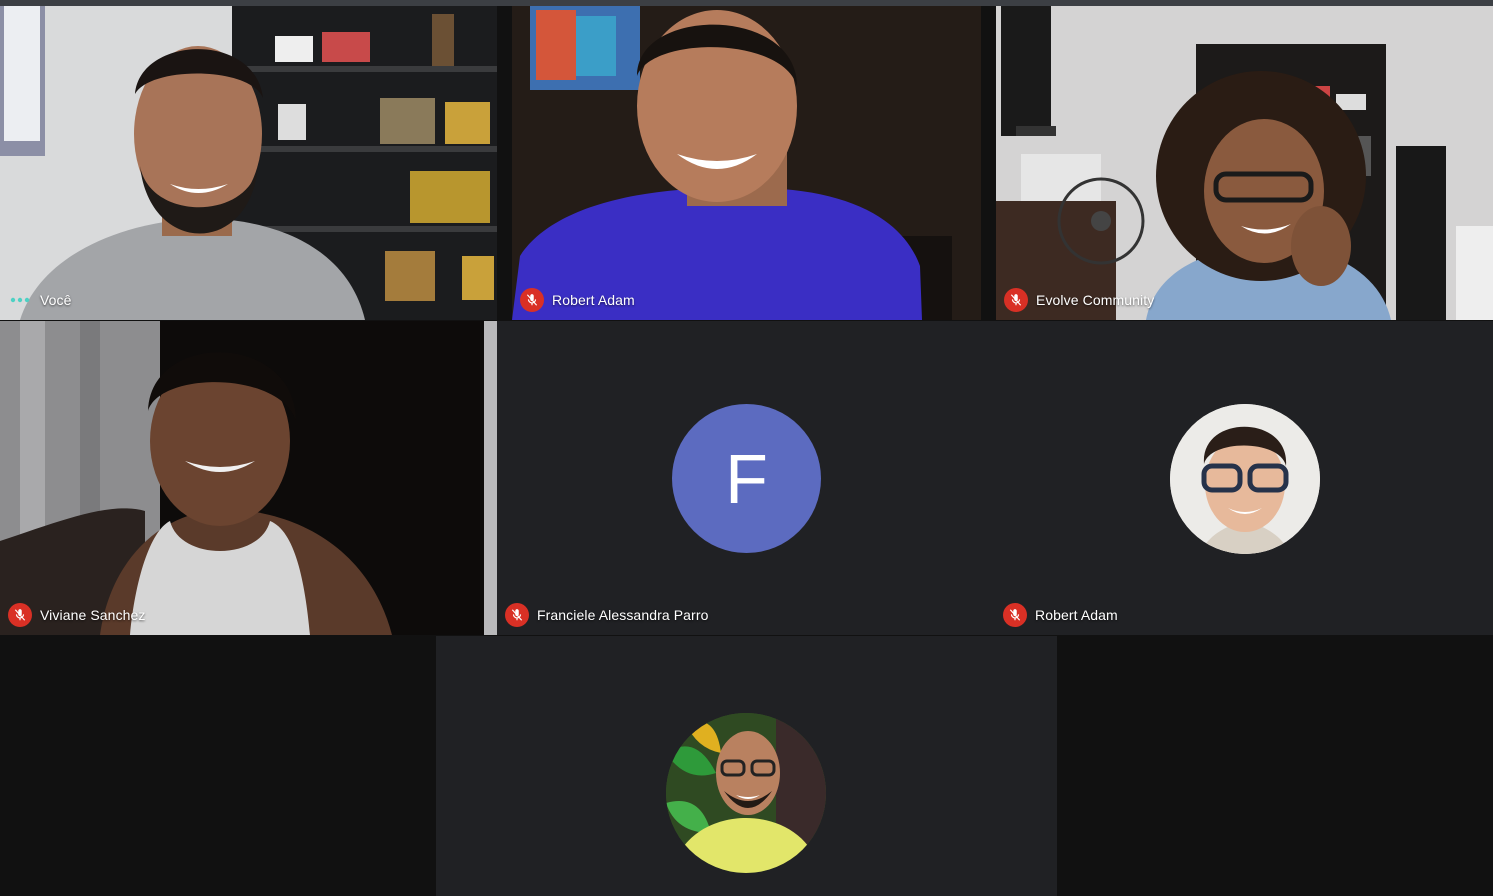 The height and width of the screenshot is (896, 1493). I want to click on avatar: F, so click(746, 478).